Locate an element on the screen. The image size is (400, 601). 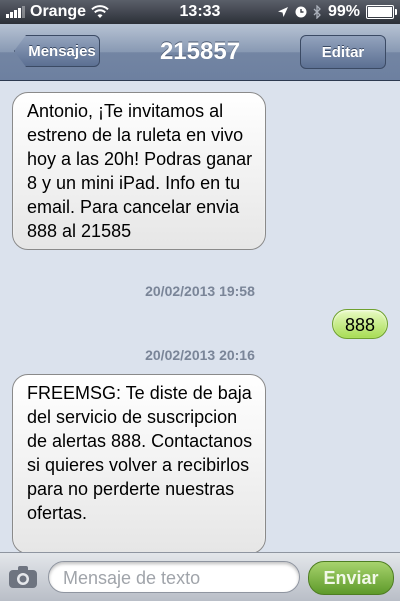
alarm-icon is located at coordinates (301, 12).